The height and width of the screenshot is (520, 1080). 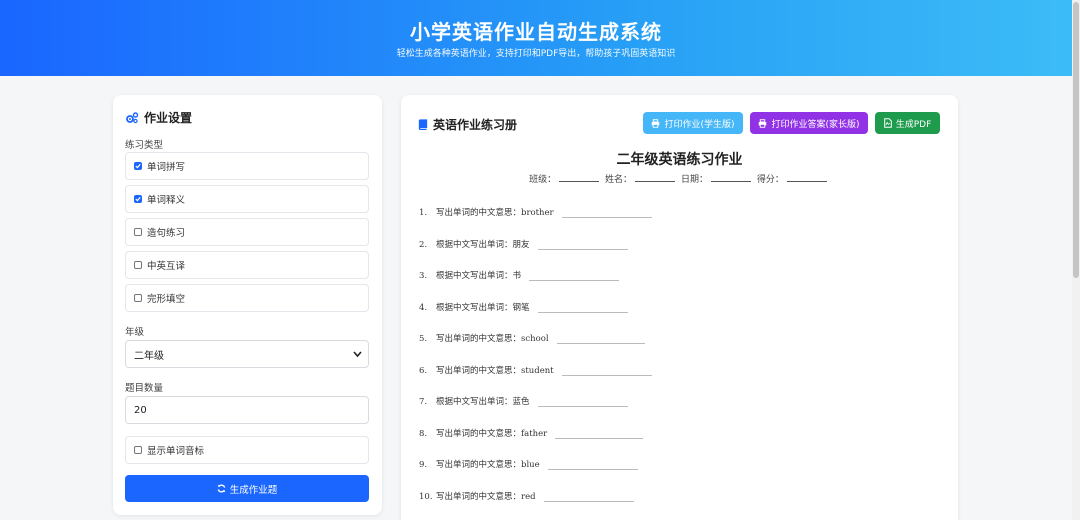 I want to click on question-number: 9., so click(x=423, y=465).